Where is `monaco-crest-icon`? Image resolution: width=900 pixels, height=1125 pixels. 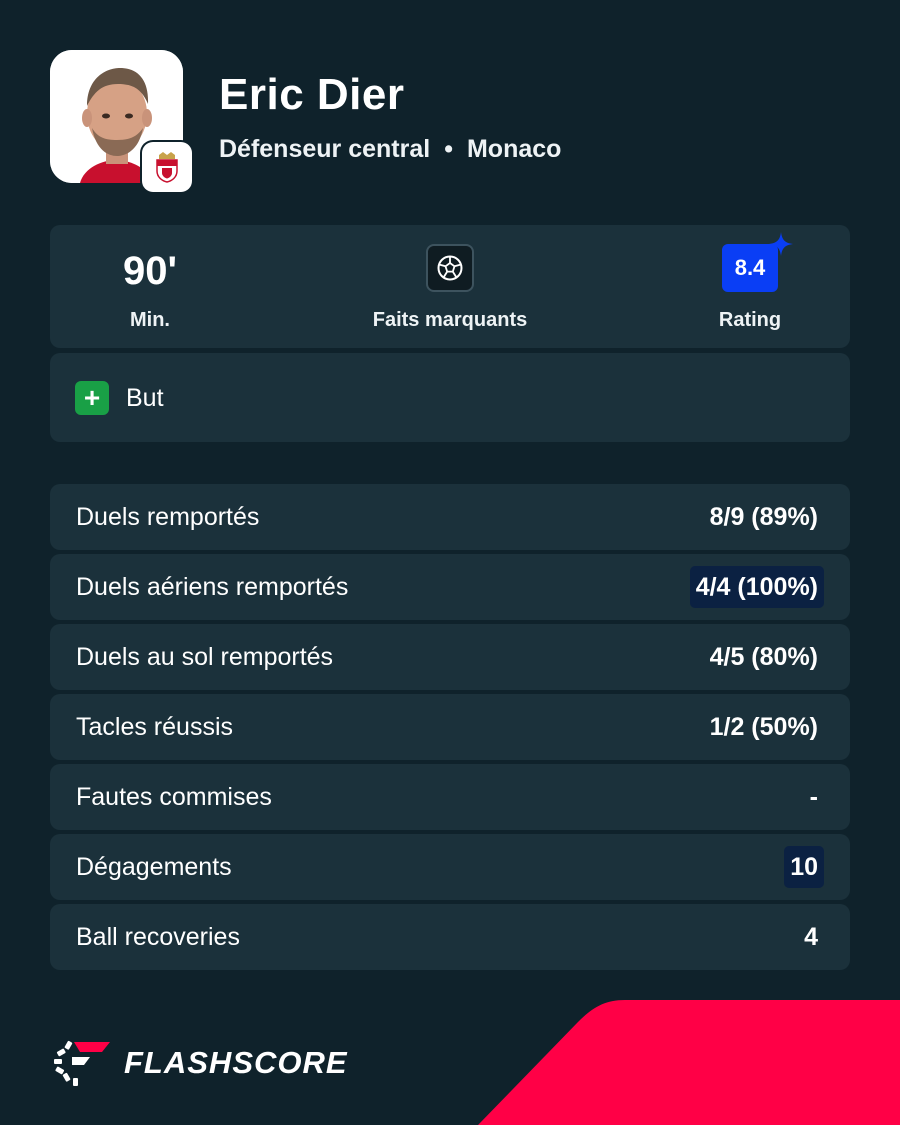
monaco-crest-icon is located at coordinates (167, 167).